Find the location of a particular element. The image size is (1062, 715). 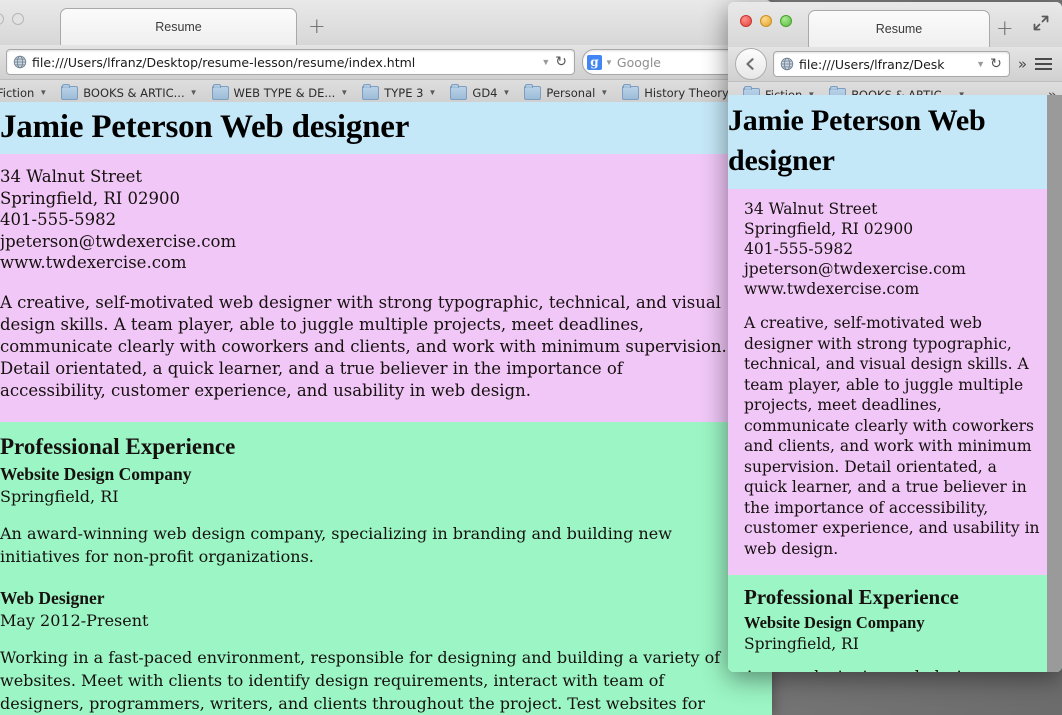

bookmark-item: GD4 ▼ is located at coordinates (480, 91).